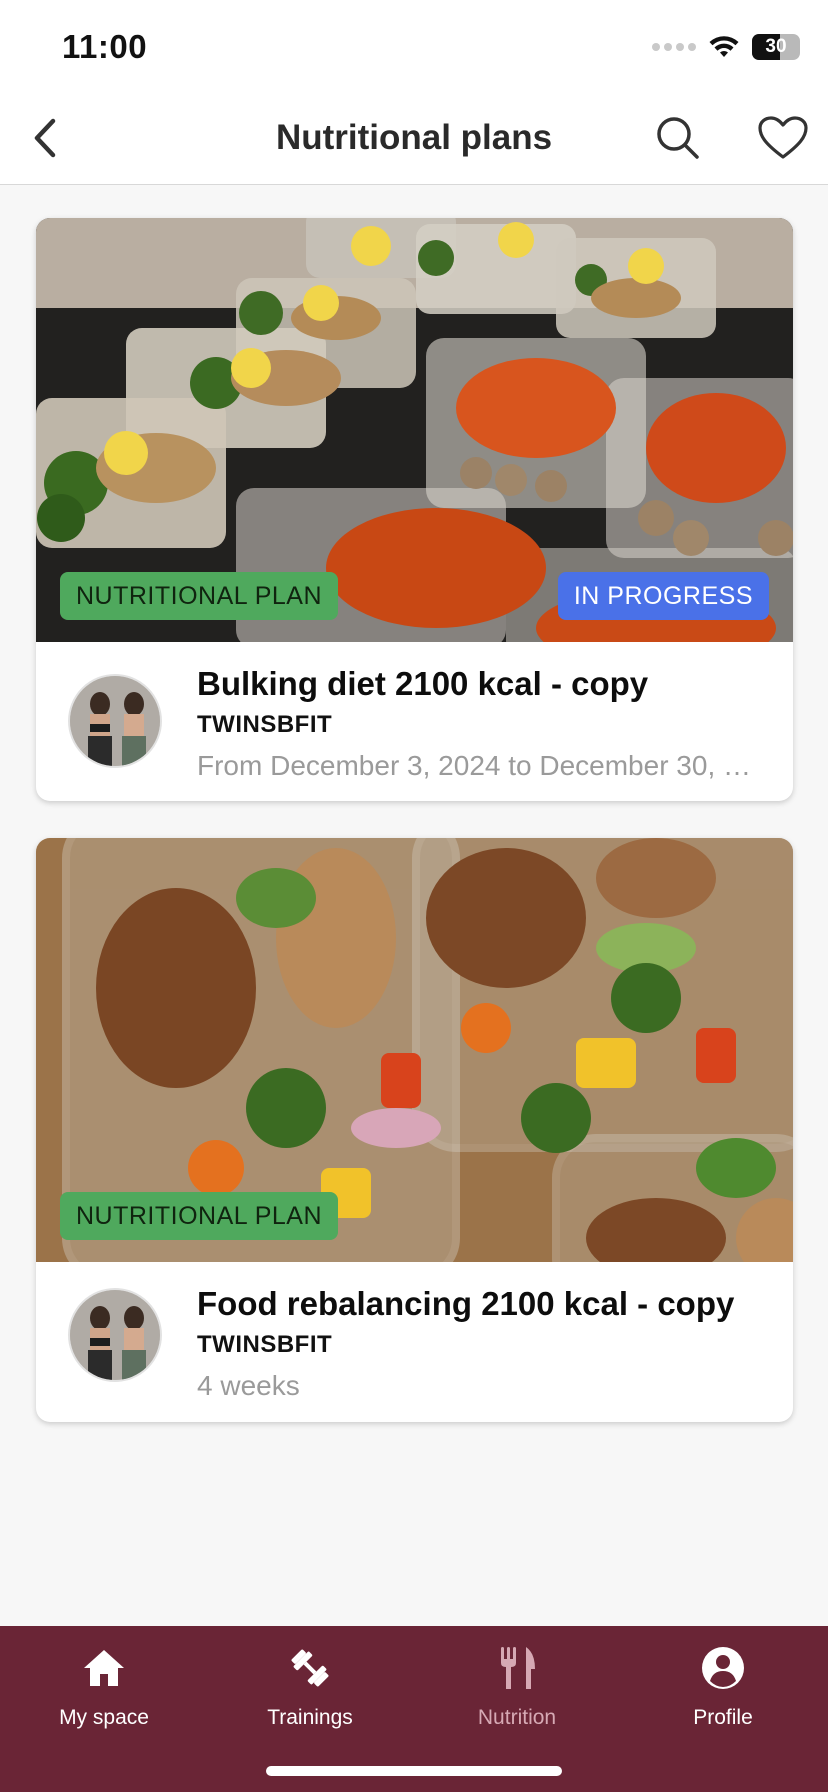  Describe the element at coordinates (423, 683) in the screenshot. I see `plan-title: Bulking diet 2100 kcal - copy` at that location.